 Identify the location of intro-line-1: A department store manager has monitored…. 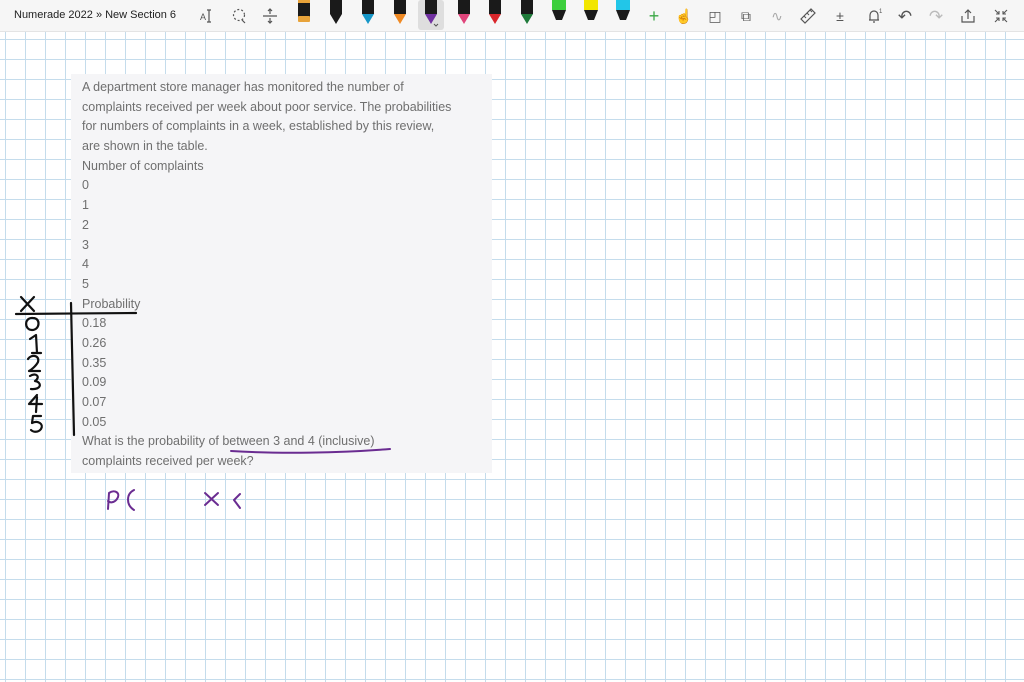
(243, 87).